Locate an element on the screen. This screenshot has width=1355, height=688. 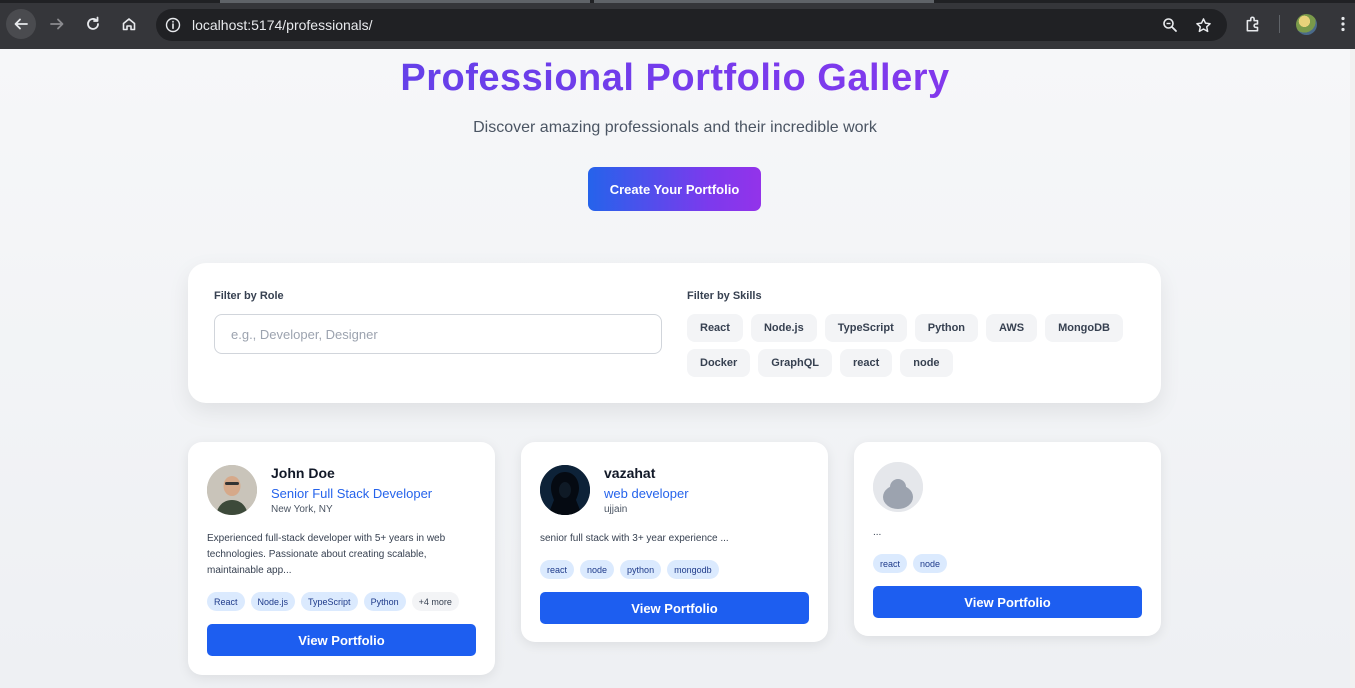
skill-tag: Node.js is located at coordinates (273, 601).